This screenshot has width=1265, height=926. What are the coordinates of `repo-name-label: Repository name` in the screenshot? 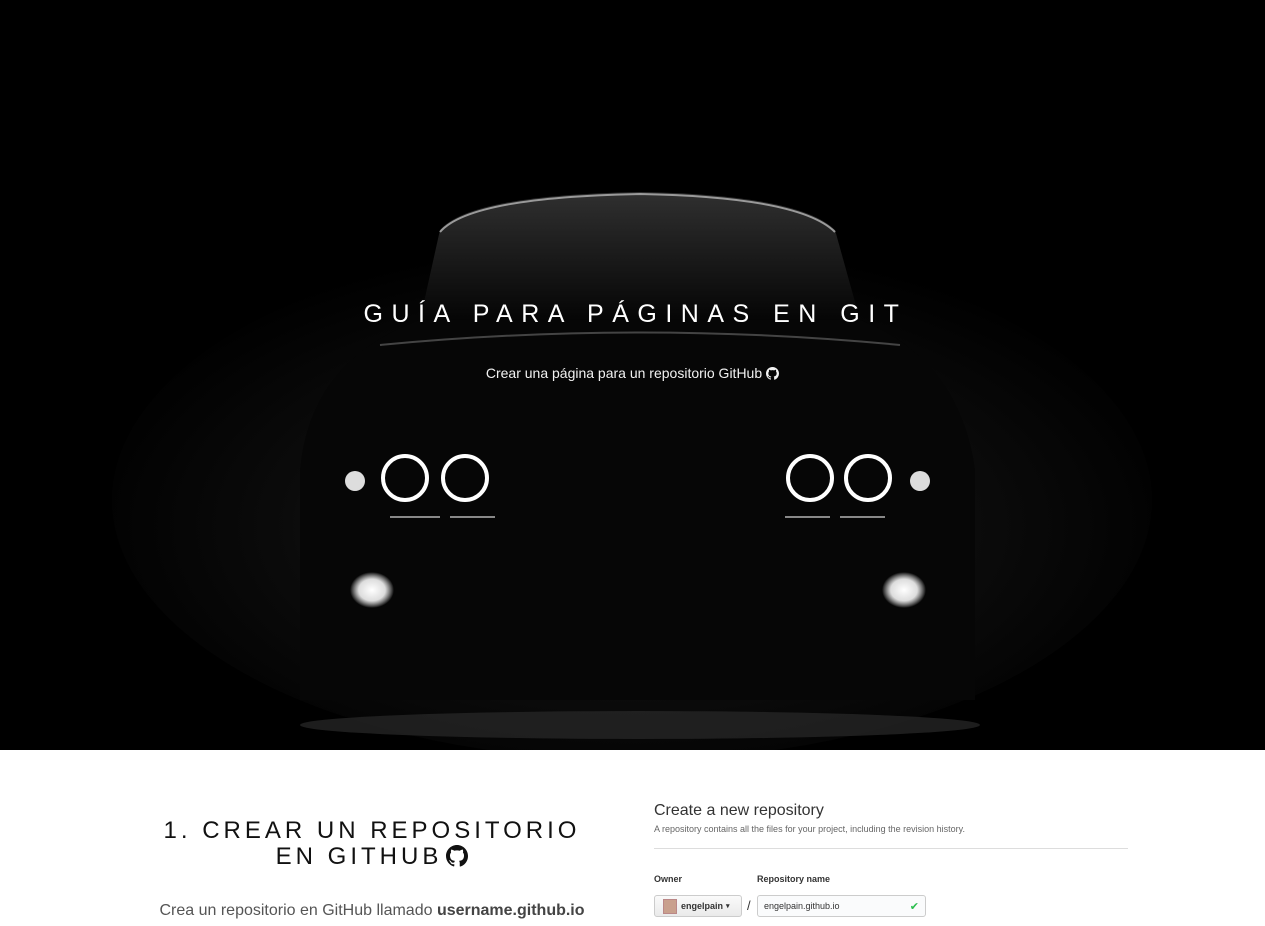 It's located at (794, 879).